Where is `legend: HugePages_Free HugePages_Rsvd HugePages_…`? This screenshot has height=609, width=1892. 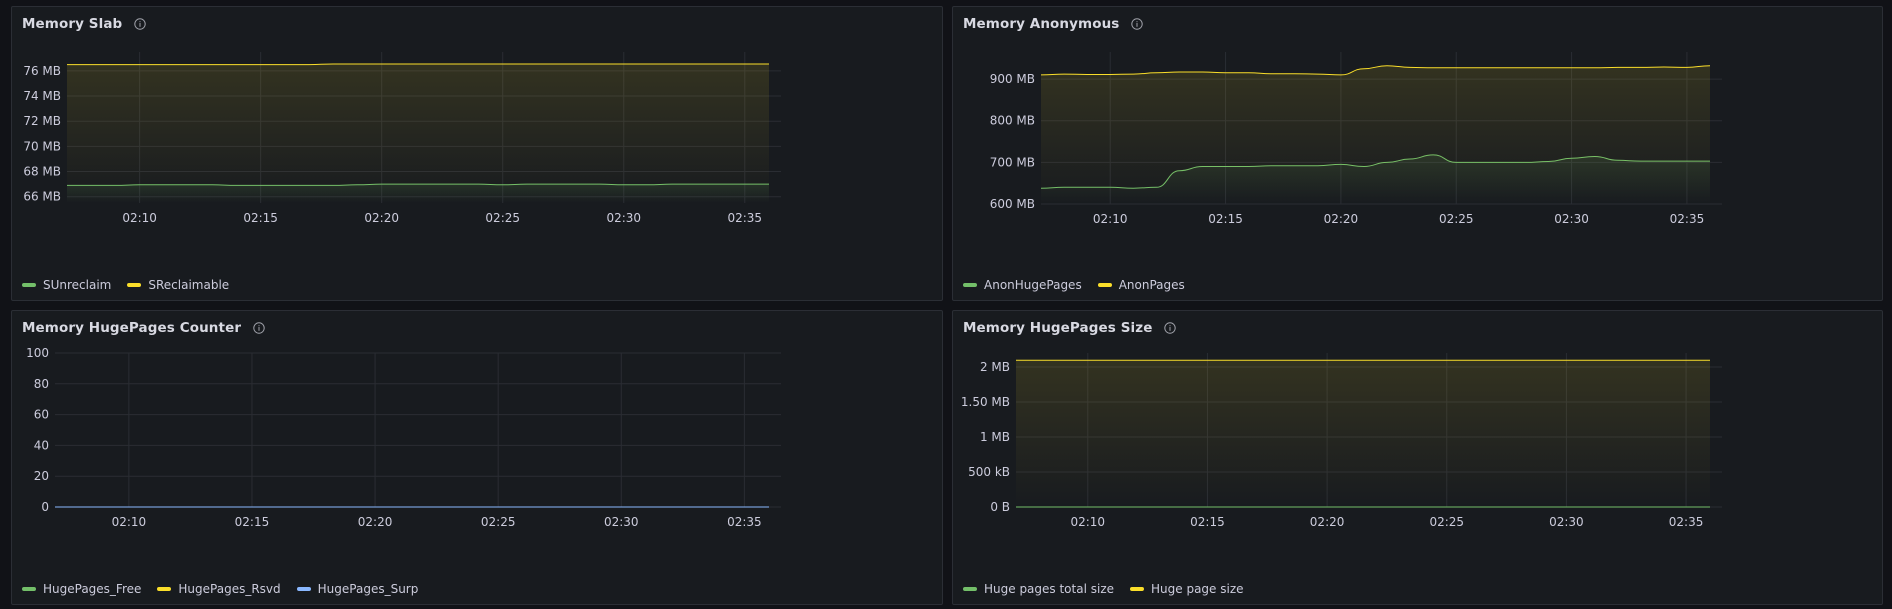
legend: HugePages_Free HugePages_Rsvd HugePages_… is located at coordinates (220, 589).